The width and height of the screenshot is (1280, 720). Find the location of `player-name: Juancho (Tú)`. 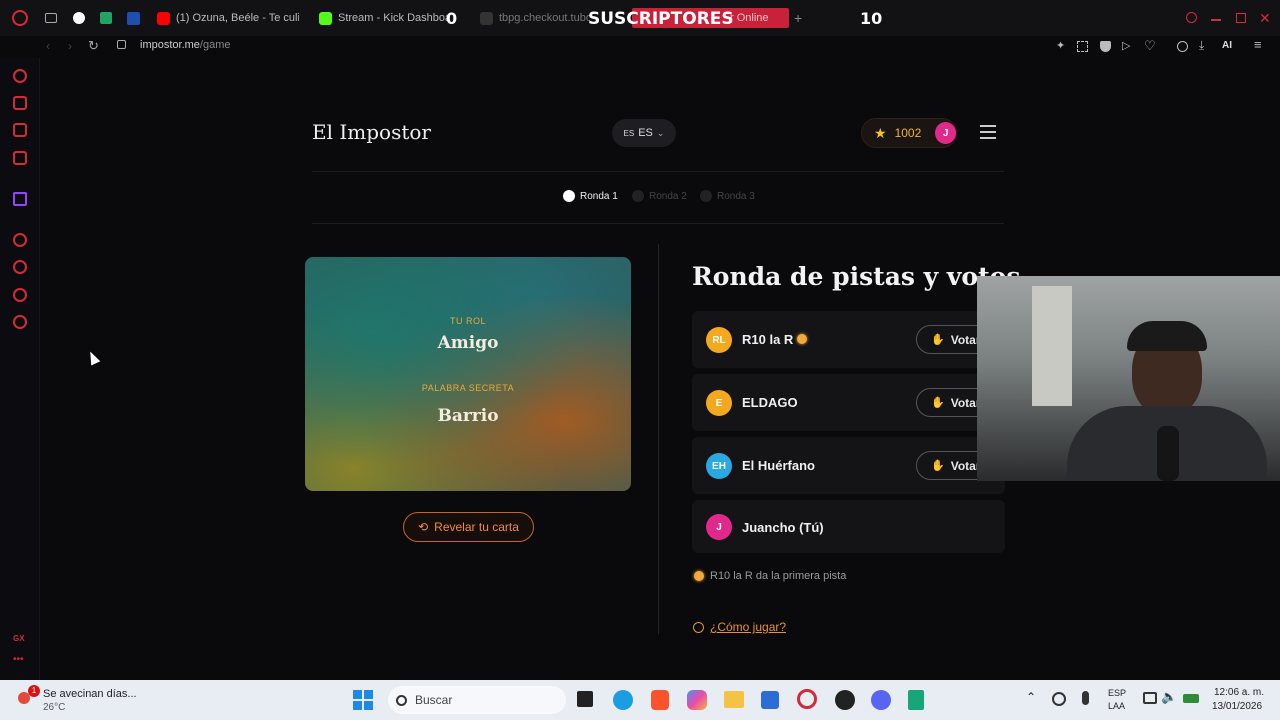

player-name: Juancho (Tú) is located at coordinates (783, 527).